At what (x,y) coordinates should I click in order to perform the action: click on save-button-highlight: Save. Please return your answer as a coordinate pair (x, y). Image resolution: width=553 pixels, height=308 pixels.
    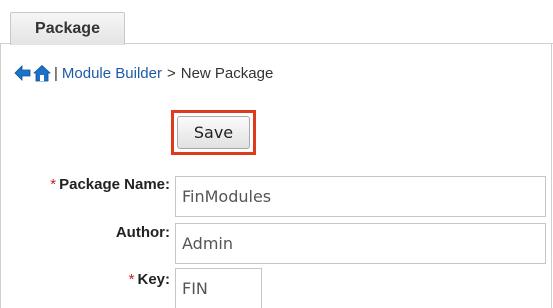
    Looking at the image, I should click on (213, 132).